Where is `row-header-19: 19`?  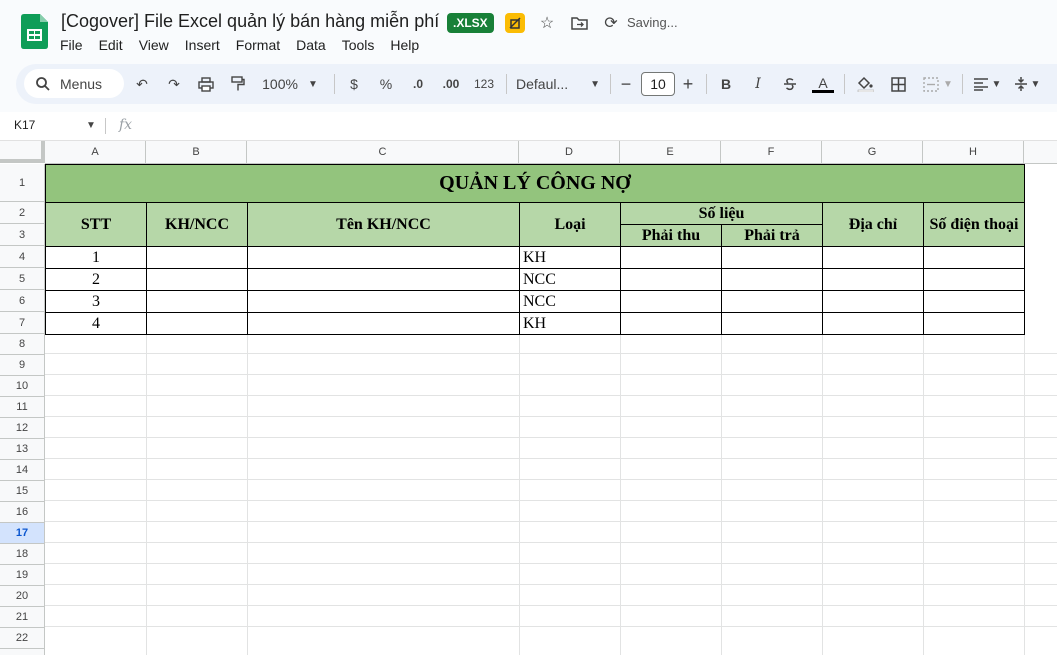 row-header-19: 19 is located at coordinates (22, 575).